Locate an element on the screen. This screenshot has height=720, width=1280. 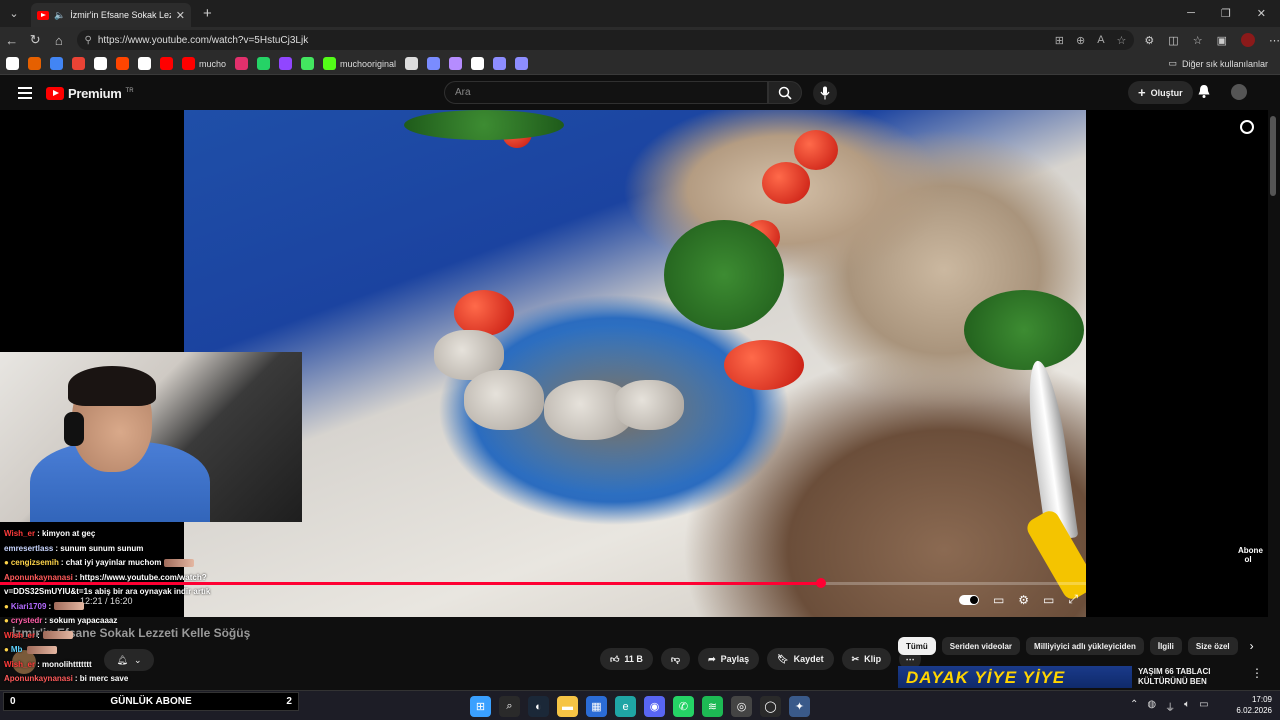
app-icon: ◎ is located at coordinates (741, 706).